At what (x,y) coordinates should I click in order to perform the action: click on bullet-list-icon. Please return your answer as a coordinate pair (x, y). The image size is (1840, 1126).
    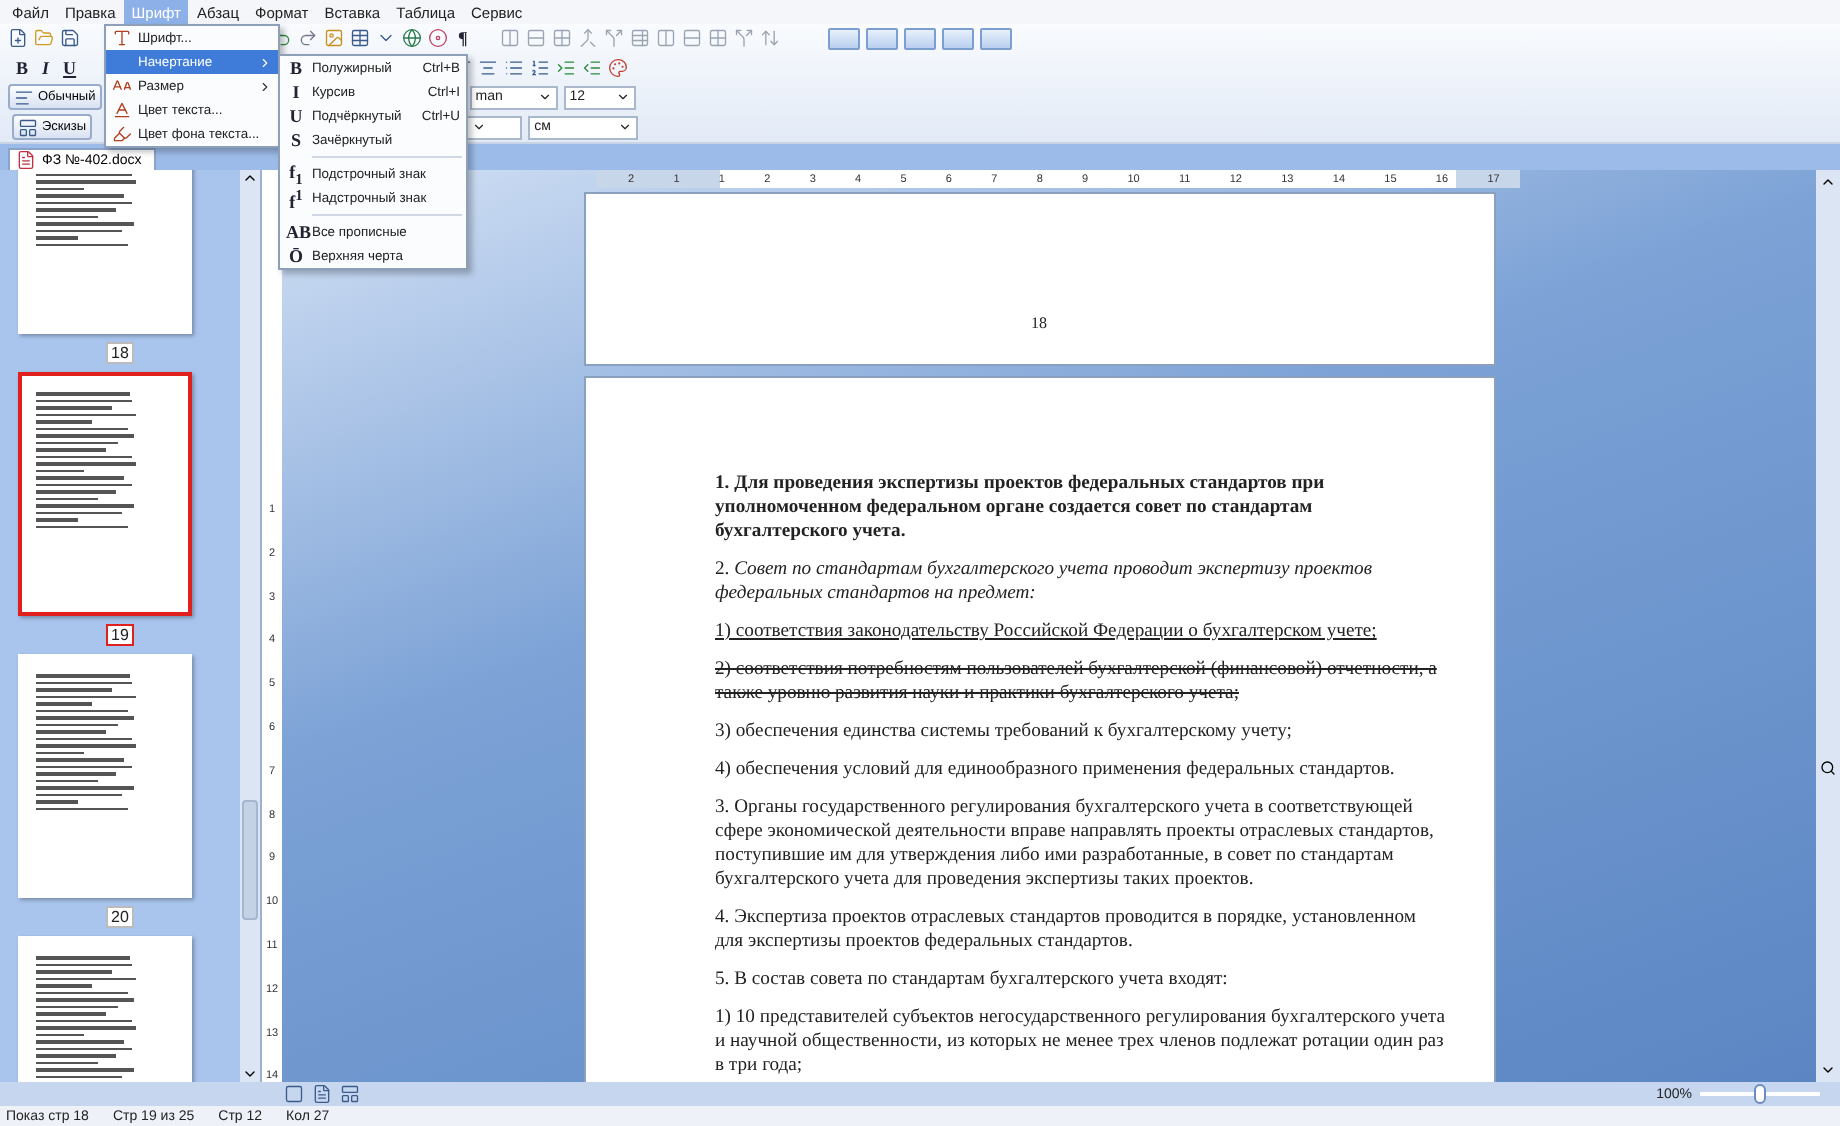
    Looking at the image, I should click on (514, 68).